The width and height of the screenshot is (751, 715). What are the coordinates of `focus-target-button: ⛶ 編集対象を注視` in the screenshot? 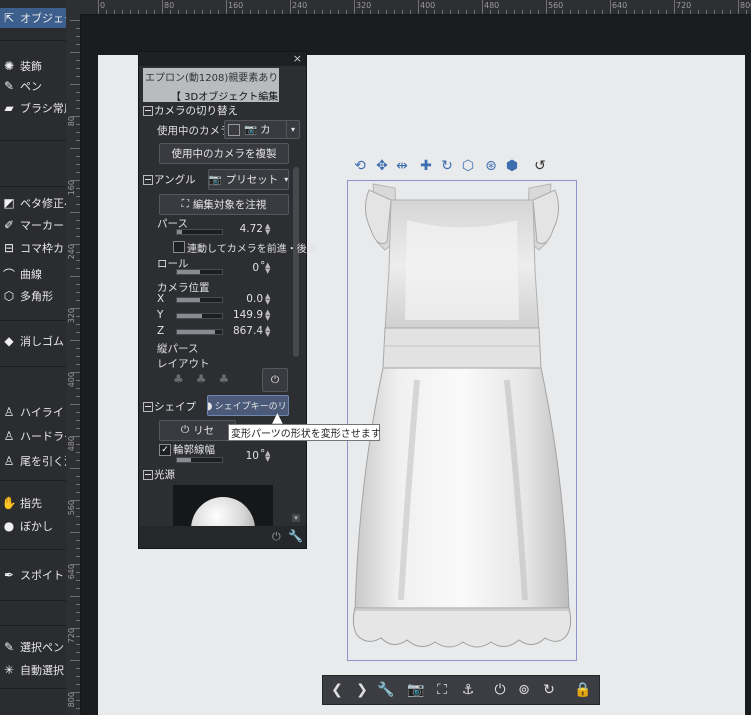 It's located at (224, 204).